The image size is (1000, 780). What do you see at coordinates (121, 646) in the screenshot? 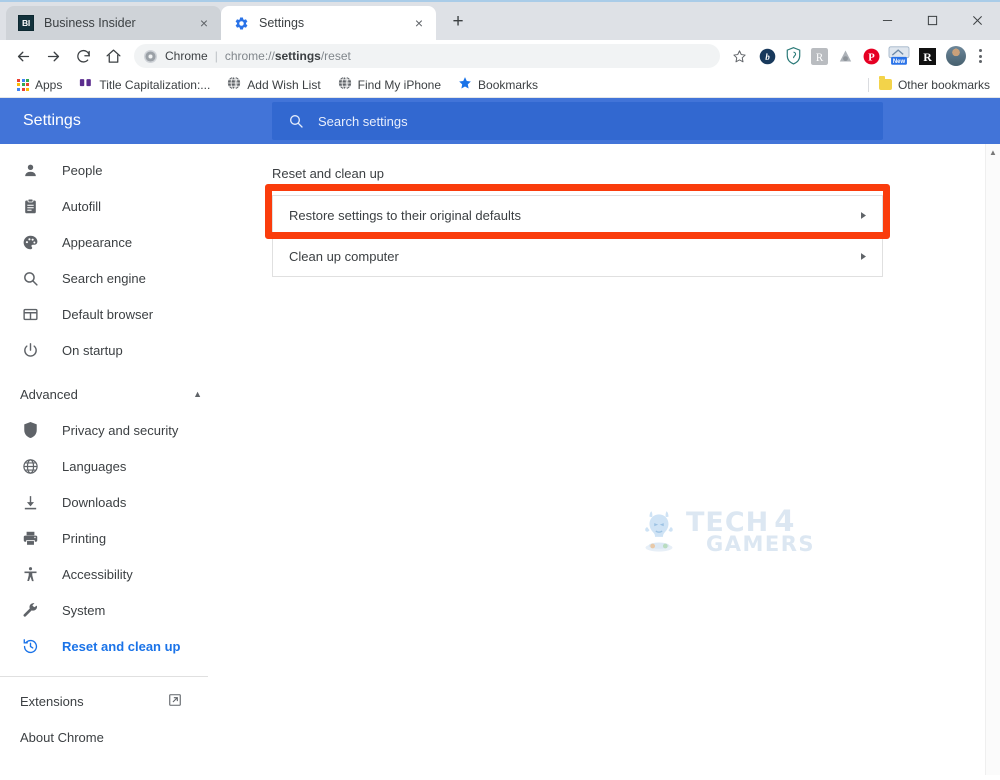
I see `sidebar-item-label: Reset and clean up` at bounding box center [121, 646].